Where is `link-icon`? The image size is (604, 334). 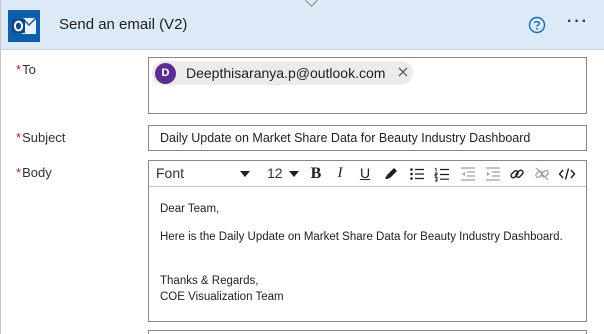 link-icon is located at coordinates (517, 174).